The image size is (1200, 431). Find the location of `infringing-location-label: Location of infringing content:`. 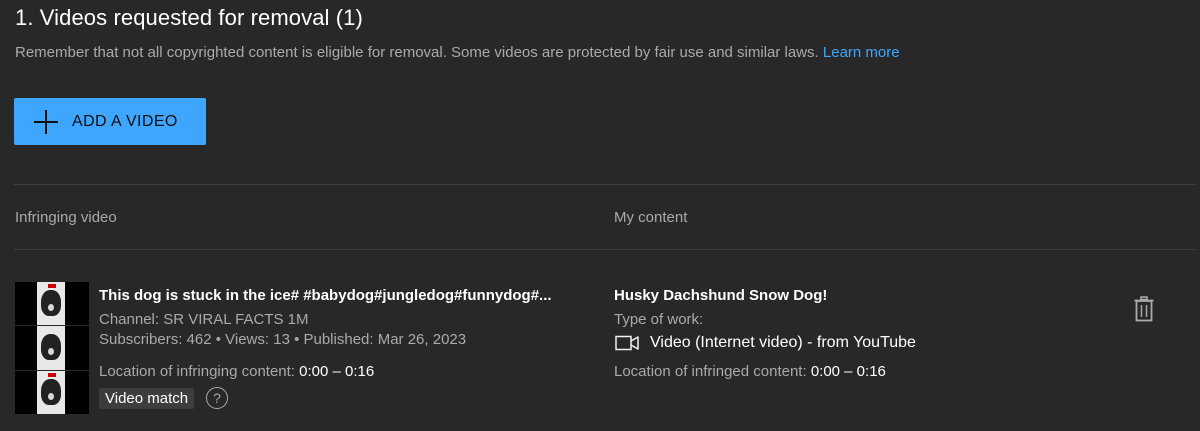

infringing-location-label: Location of infringing content: is located at coordinates (197, 371).